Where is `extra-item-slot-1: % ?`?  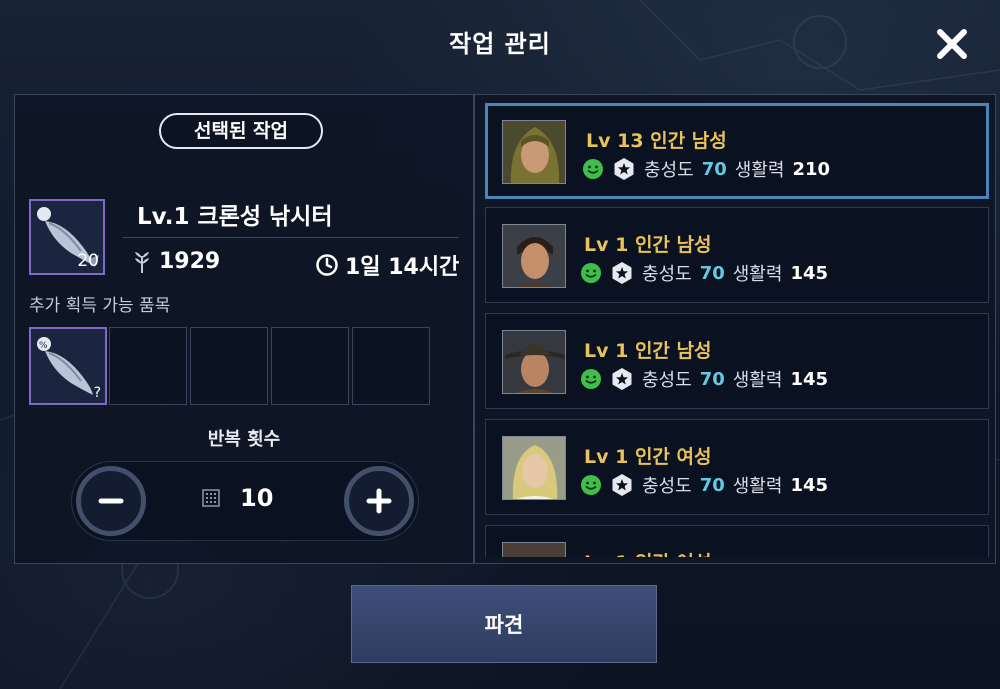
extra-item-slot-1: % ? is located at coordinates (68, 366).